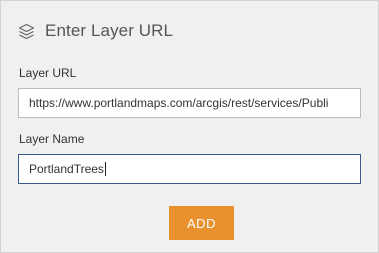  I want to click on text-caret, so click(105, 169).